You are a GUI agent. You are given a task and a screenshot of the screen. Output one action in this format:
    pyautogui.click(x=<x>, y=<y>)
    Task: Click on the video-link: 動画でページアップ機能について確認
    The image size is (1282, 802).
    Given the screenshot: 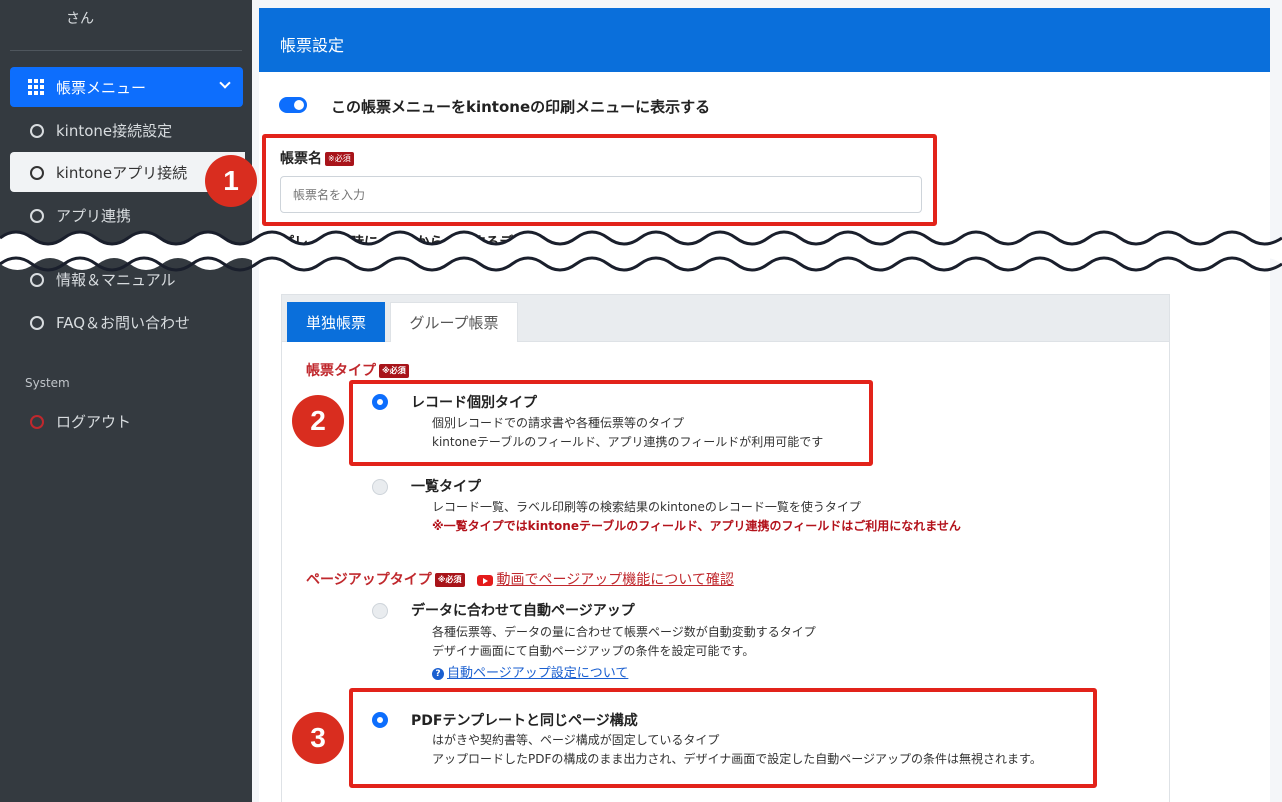 What is the action you would take?
    pyautogui.click(x=615, y=580)
    